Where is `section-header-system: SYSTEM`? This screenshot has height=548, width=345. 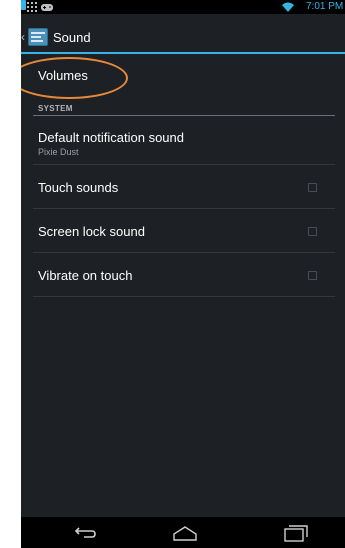 section-header-system: SYSTEM is located at coordinates (55, 108).